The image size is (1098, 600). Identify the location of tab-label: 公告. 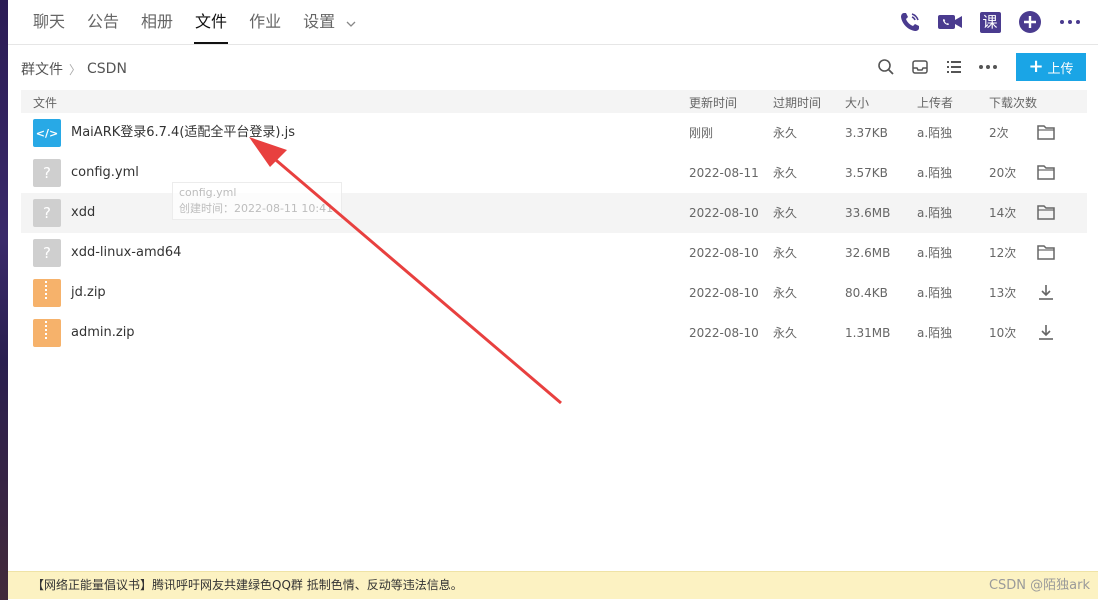
(103, 21).